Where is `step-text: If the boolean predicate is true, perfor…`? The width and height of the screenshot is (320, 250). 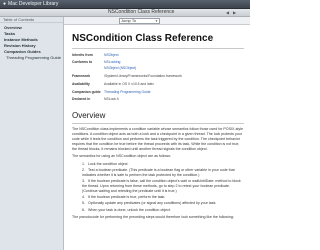 step-text: If the boolean predicate is true, perfor… is located at coordinates (127, 197).